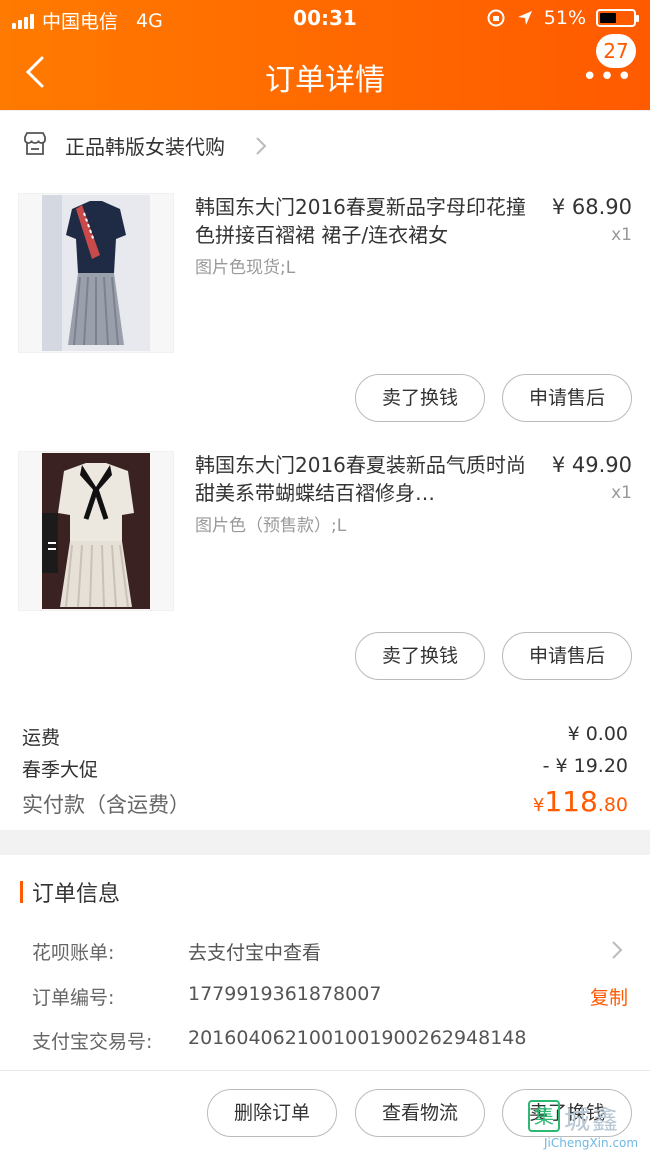 The height and width of the screenshot is (1156, 650). What do you see at coordinates (496, 18) in the screenshot?
I see `rotation-lock-icon` at bounding box center [496, 18].